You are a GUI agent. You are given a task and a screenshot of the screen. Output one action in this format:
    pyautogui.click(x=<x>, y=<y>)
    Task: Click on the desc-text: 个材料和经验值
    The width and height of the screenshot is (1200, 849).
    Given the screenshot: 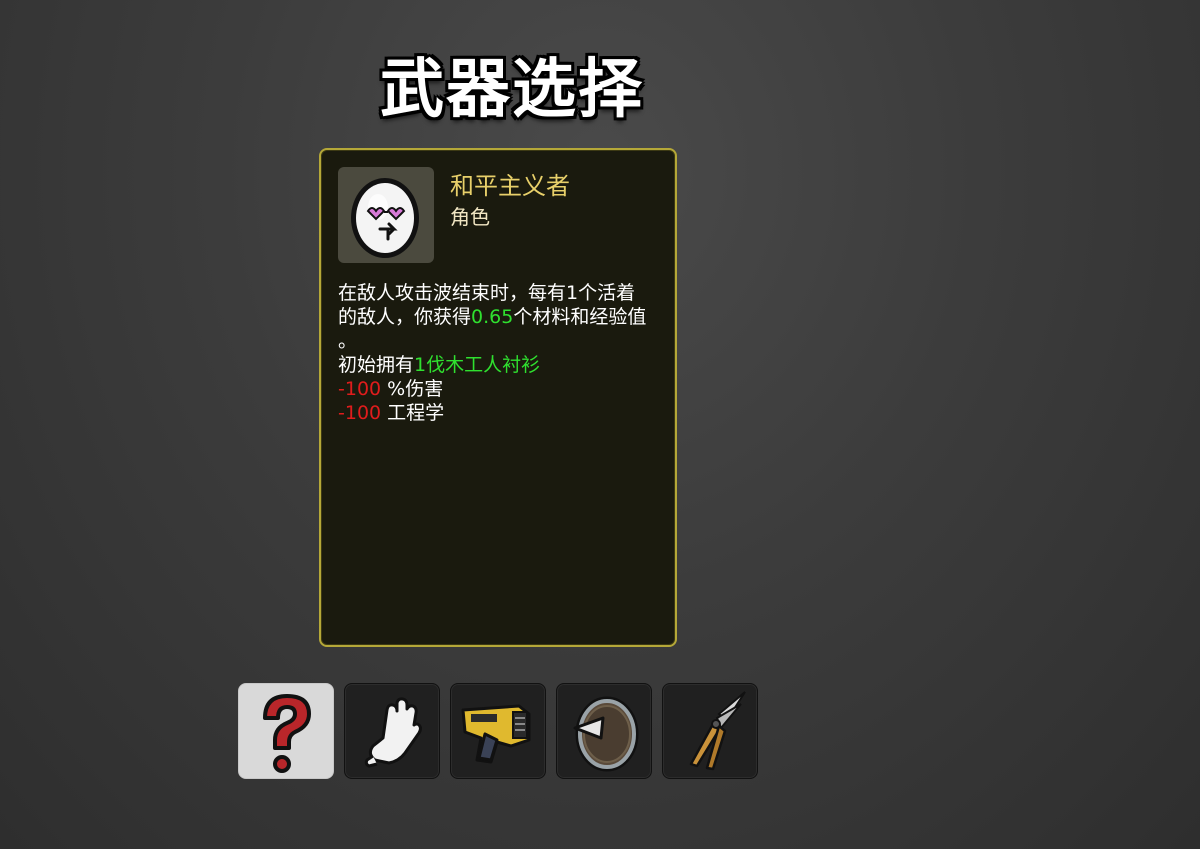 What is the action you would take?
    pyautogui.click(x=580, y=317)
    